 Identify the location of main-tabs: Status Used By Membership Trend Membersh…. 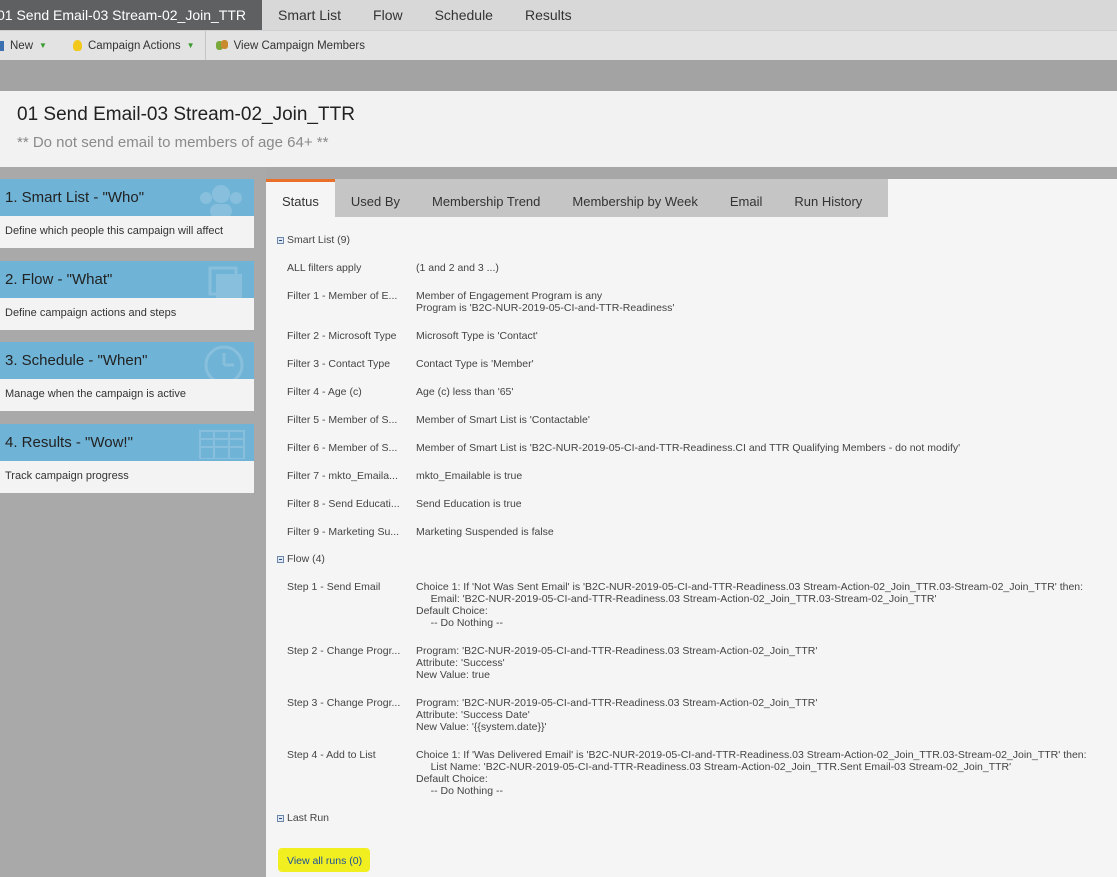
(577, 198).